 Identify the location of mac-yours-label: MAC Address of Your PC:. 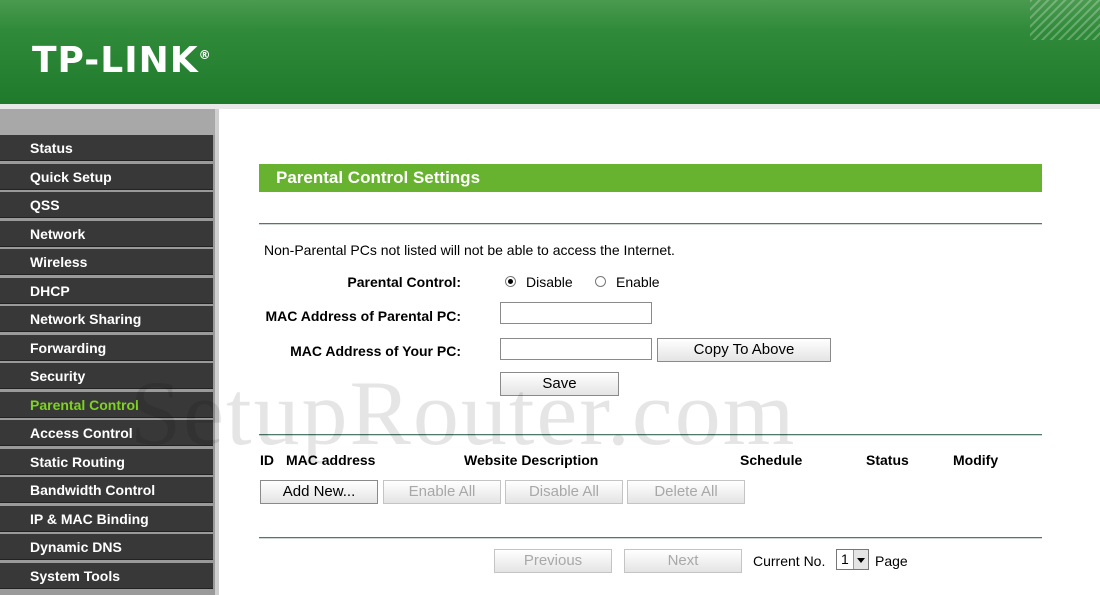
(375, 351).